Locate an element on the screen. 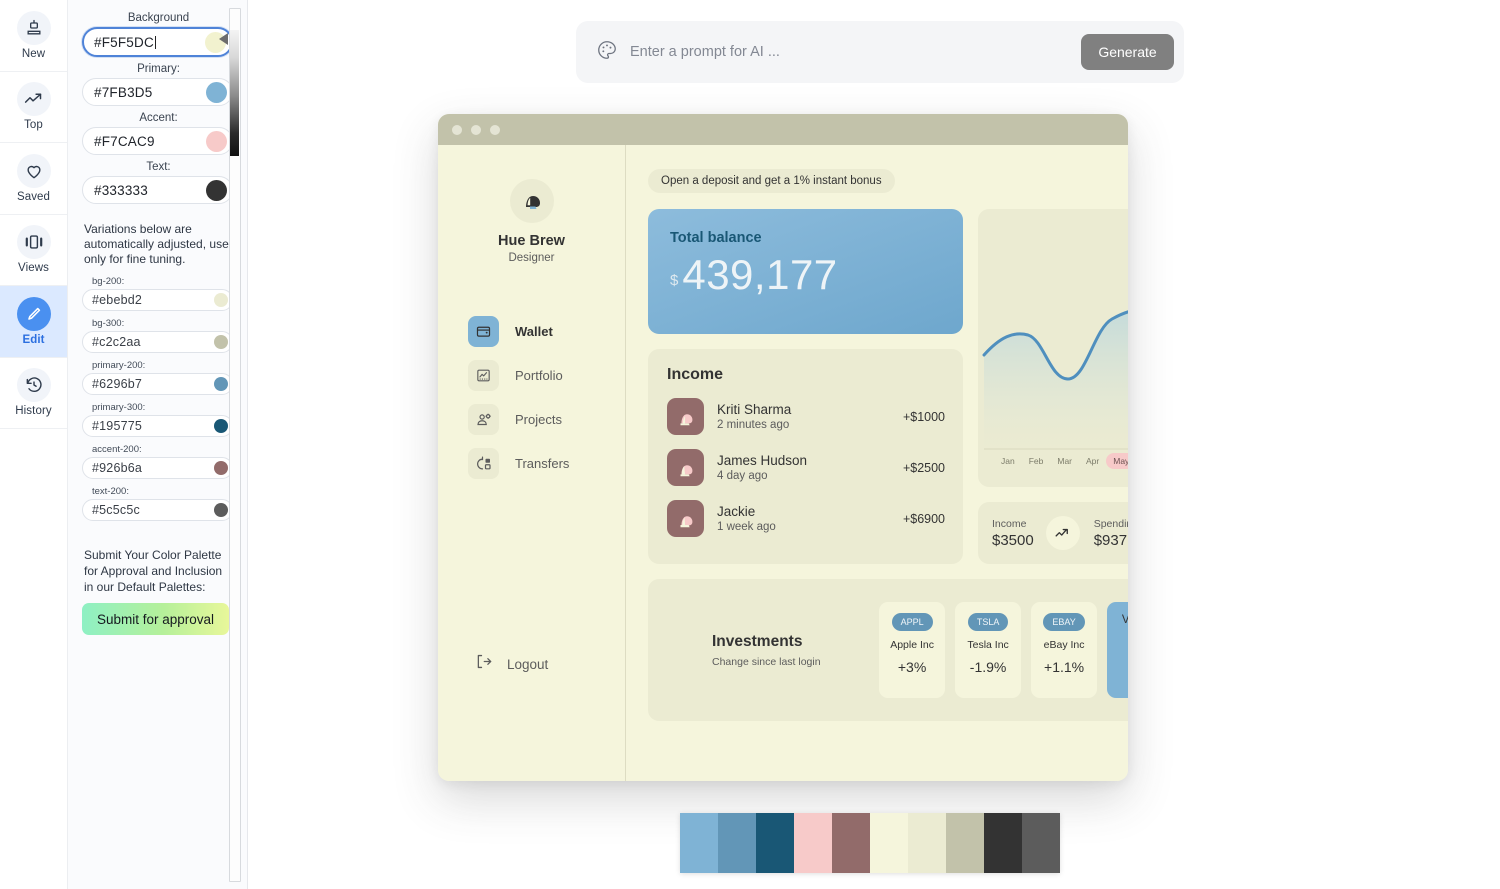 The width and height of the screenshot is (1500, 889). text-200-dot is located at coordinates (221, 510).